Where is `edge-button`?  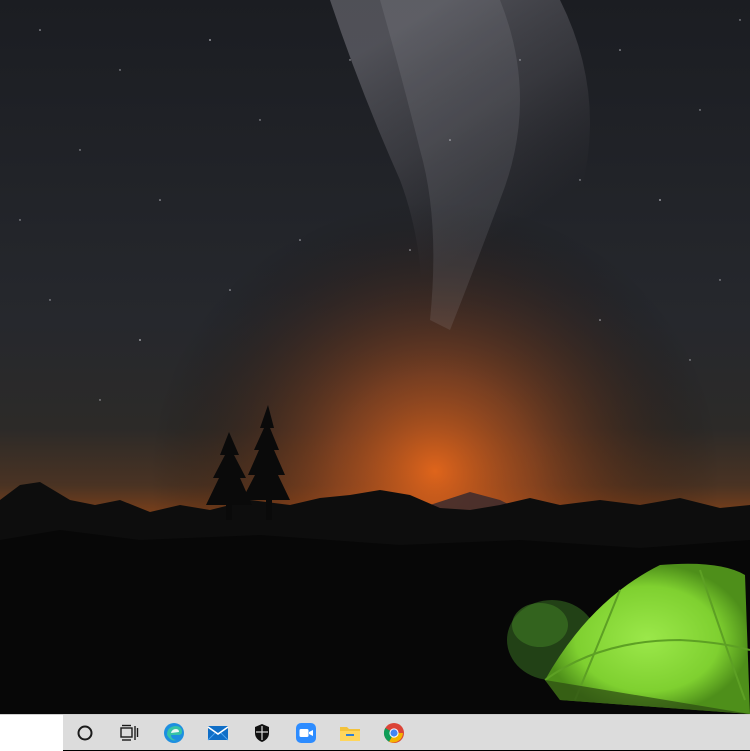
edge-button is located at coordinates (174, 732).